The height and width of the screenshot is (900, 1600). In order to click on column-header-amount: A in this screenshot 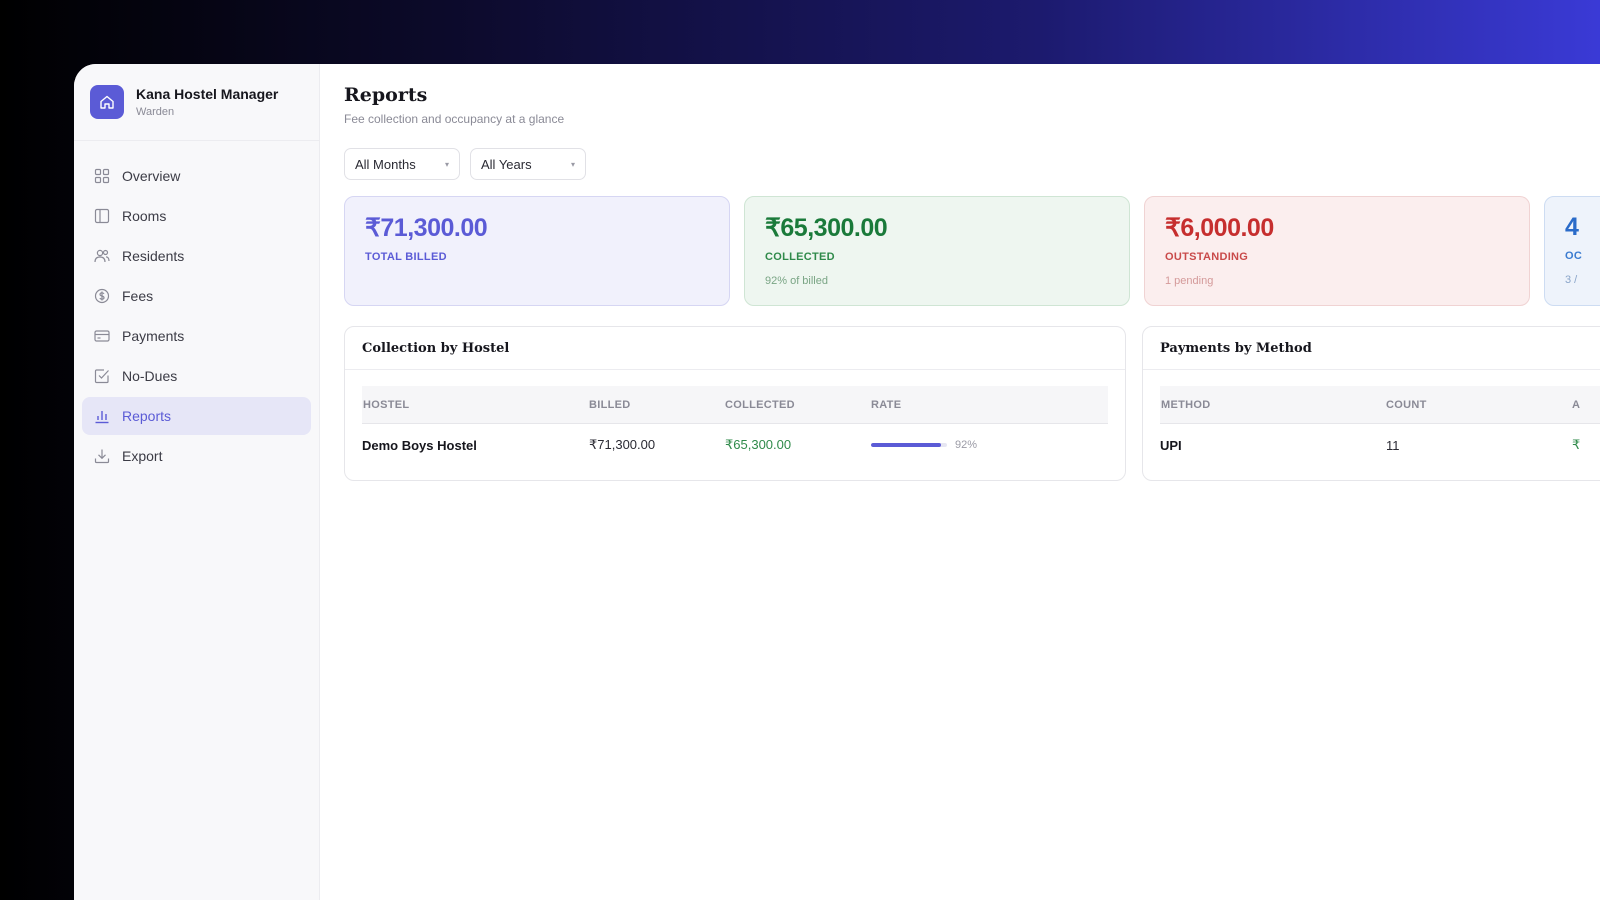, I will do `click(1576, 404)`.